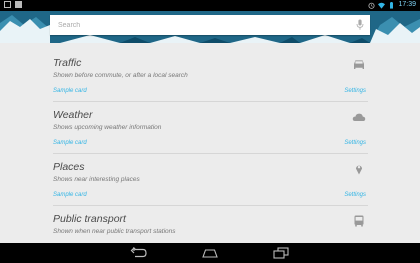 This screenshot has height=263, width=420. Describe the element at coordinates (371, 5) in the screenshot. I see `alarm-icon` at that location.